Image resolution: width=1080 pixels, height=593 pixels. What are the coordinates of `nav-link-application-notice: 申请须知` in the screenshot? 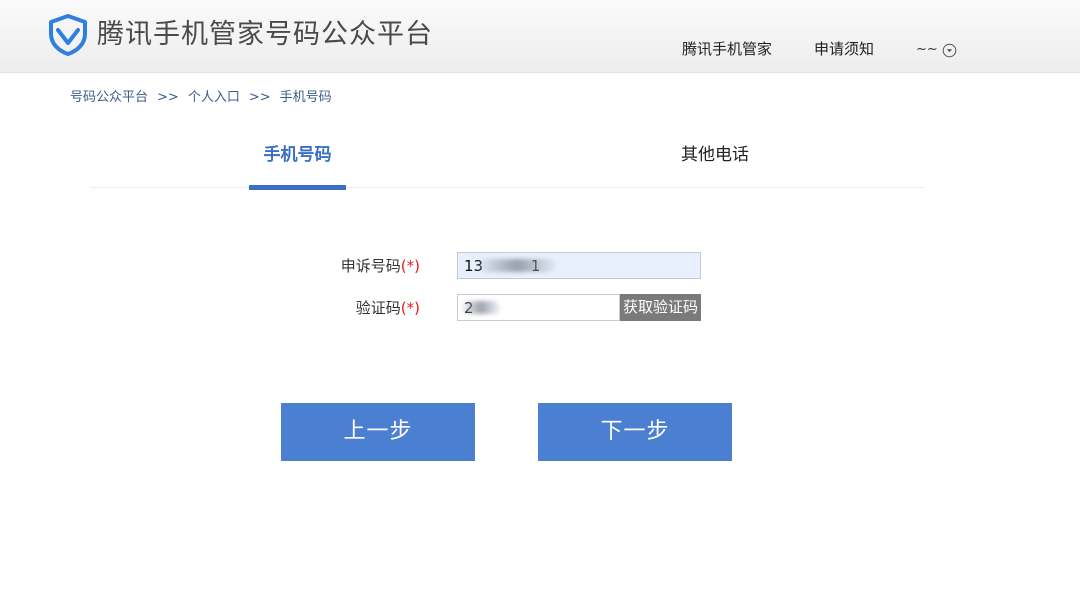 It's located at (844, 49).